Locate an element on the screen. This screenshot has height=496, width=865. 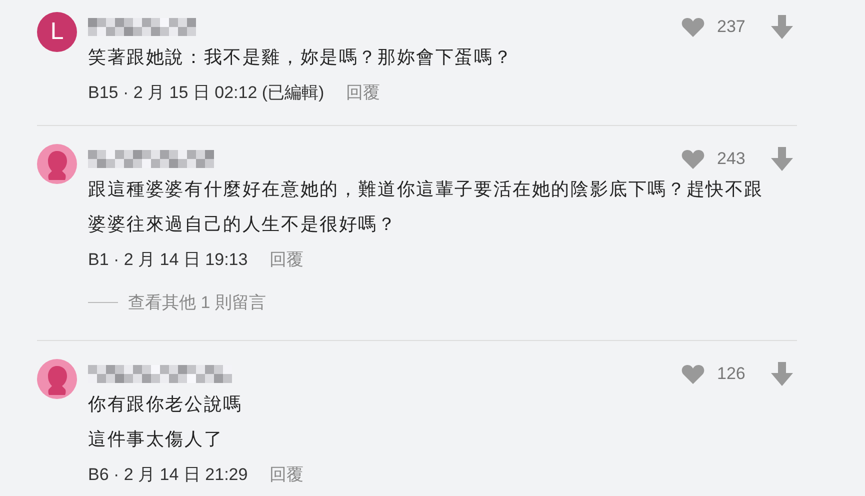
like-count: 237 is located at coordinates (731, 27).